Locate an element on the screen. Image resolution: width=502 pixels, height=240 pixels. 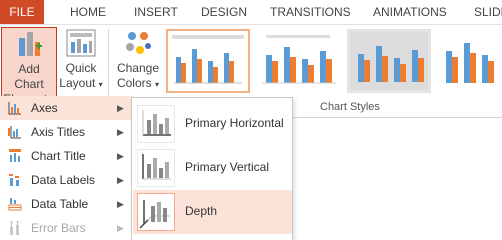
depth-axis-icon is located at coordinates (154, 214).